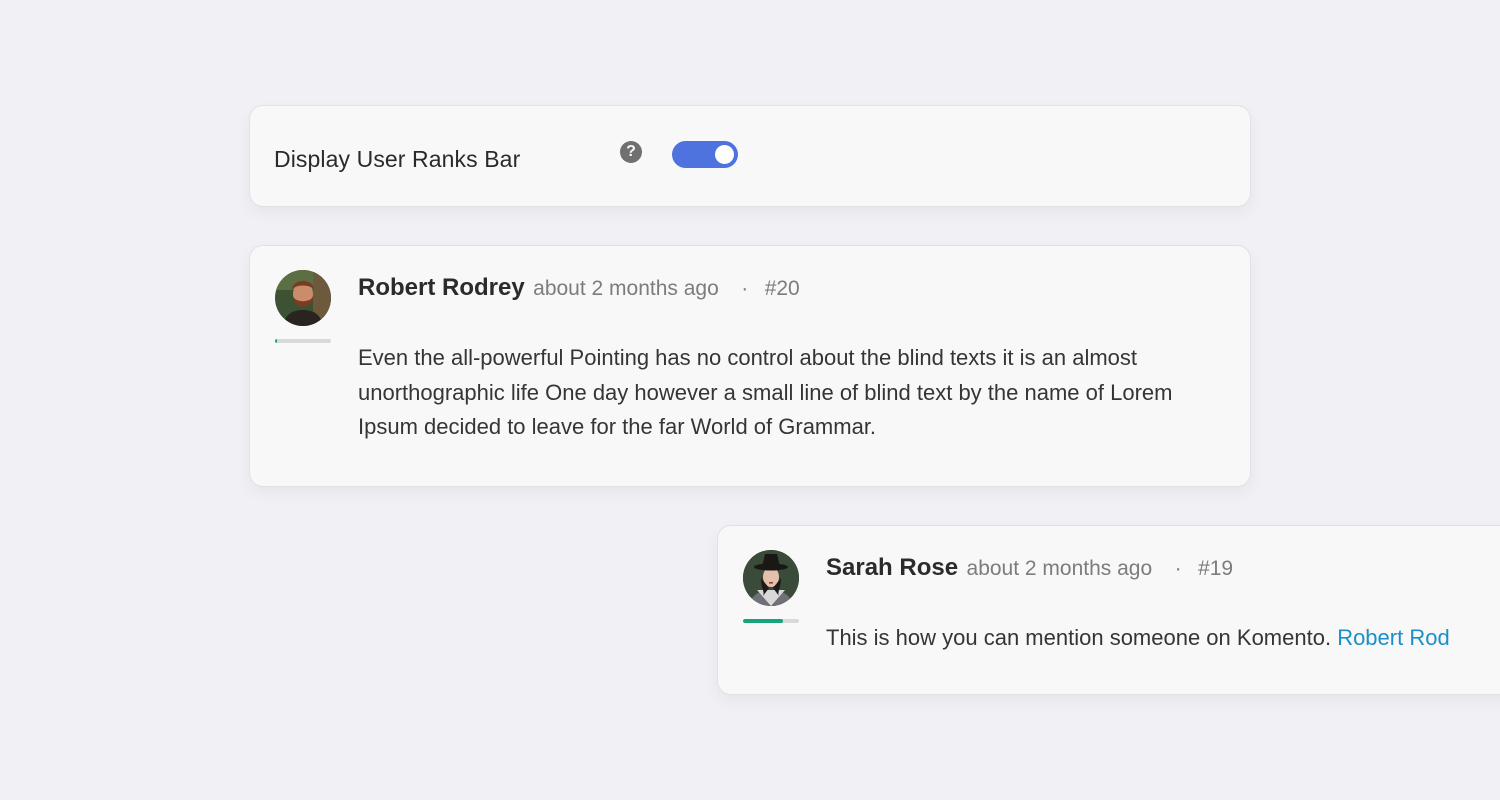 This screenshot has width=1500, height=800. Describe the element at coordinates (1393, 637) in the screenshot. I see `user-mention-link: Robert Rod` at that location.